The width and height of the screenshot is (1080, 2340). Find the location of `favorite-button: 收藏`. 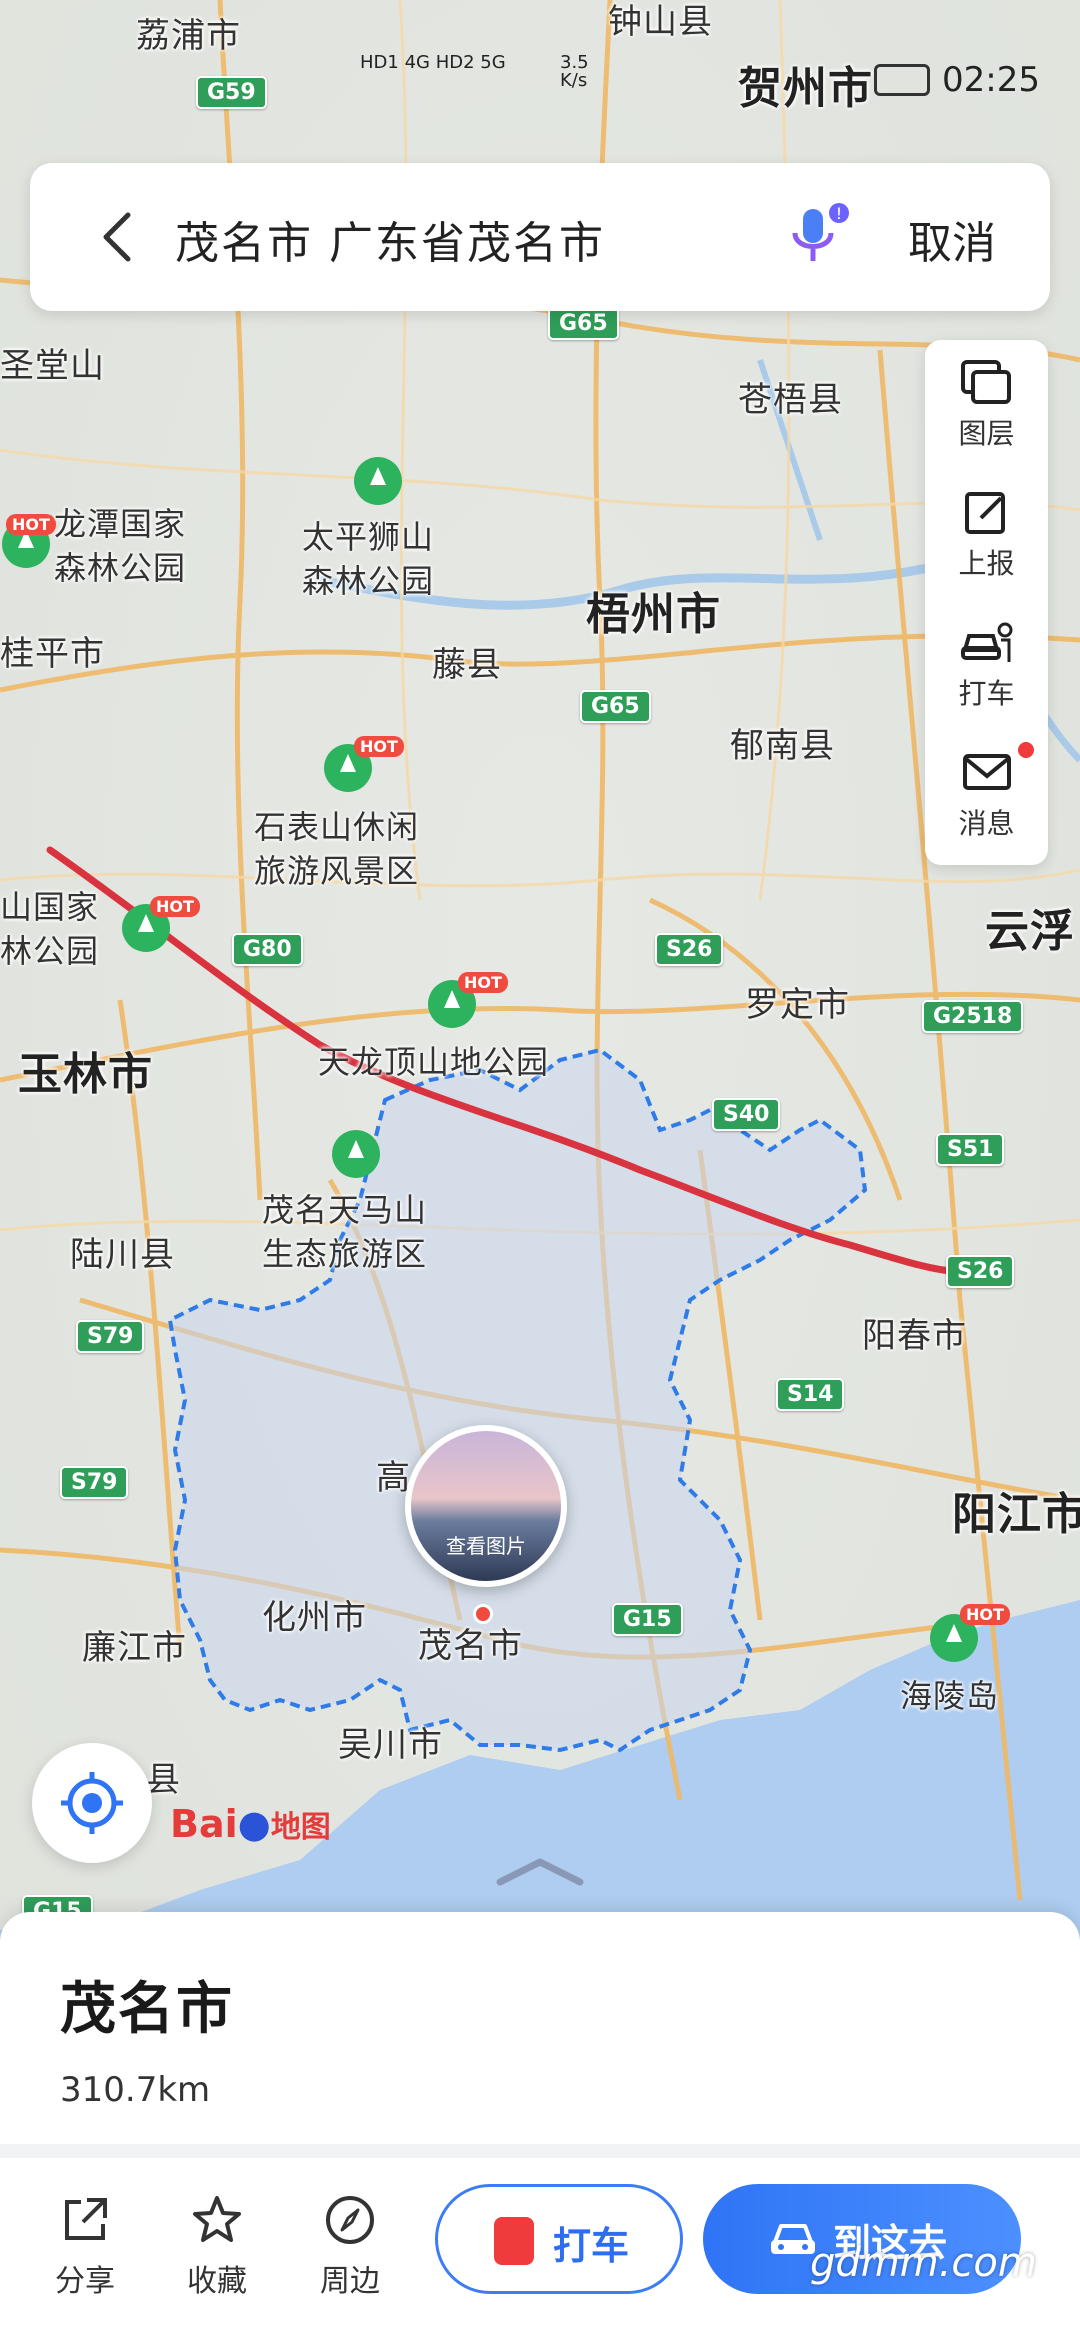

favorite-button: 收藏 is located at coordinates (217, 2246).